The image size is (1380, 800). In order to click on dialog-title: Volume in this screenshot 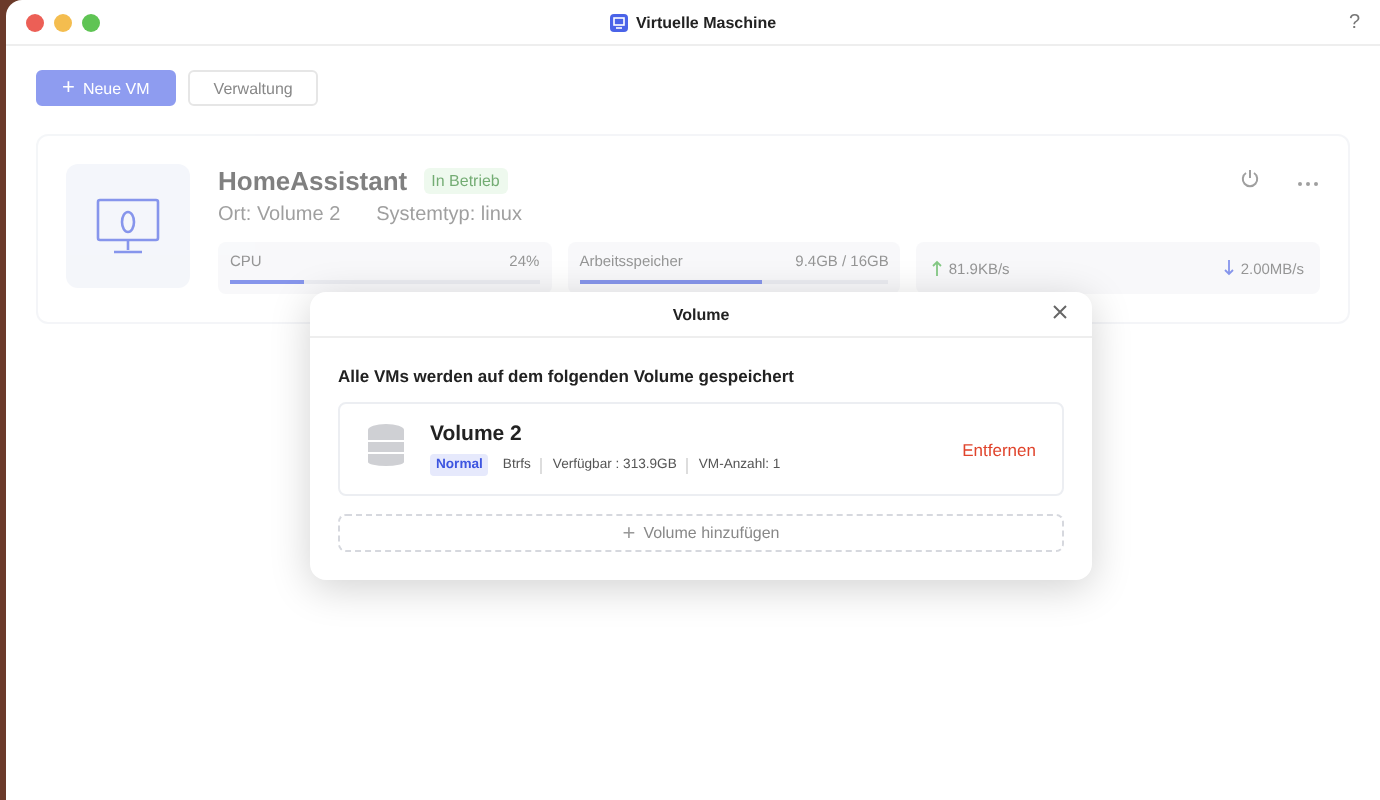, I will do `click(701, 314)`.